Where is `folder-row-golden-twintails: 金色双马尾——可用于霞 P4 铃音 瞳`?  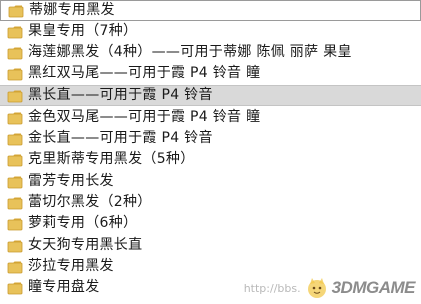 folder-row-golden-twintails: 金色双马尾——可用于霞 P4 铃音 瞳 is located at coordinates (210, 117).